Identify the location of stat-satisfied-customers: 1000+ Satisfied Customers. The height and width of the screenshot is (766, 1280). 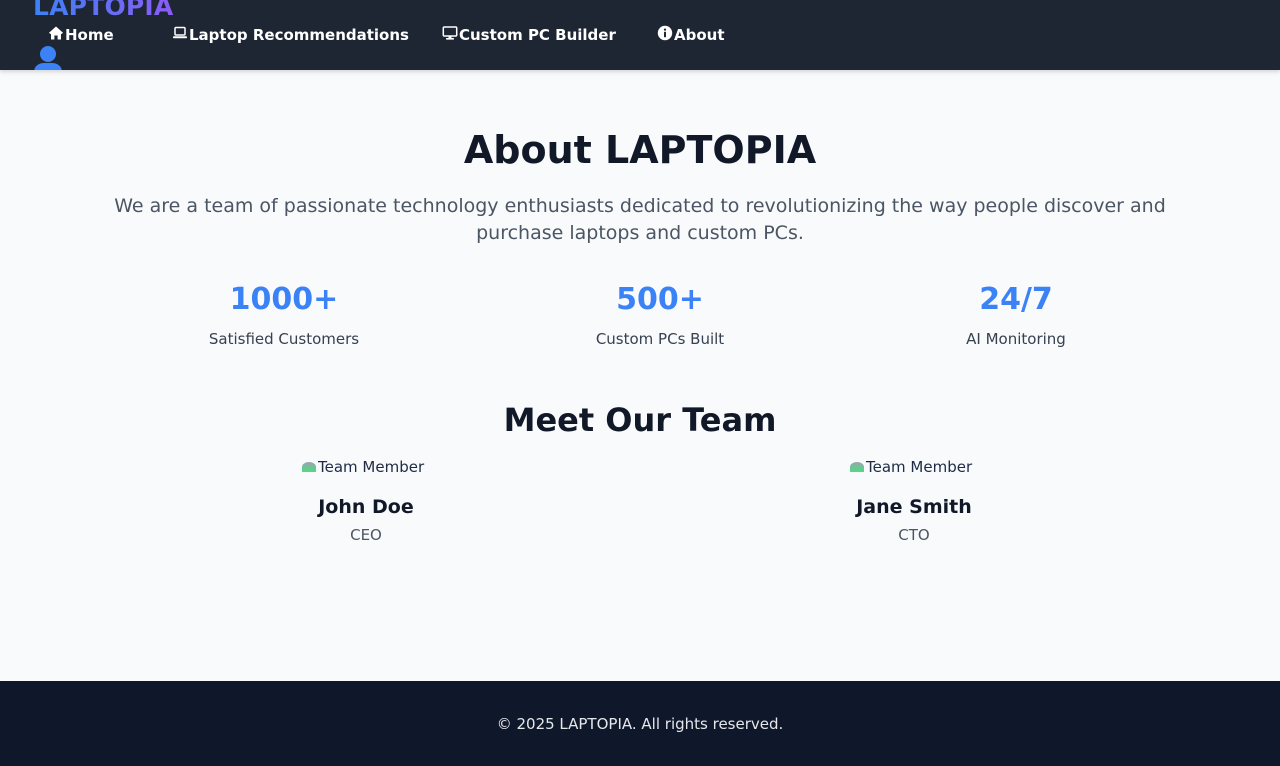
(284, 314).